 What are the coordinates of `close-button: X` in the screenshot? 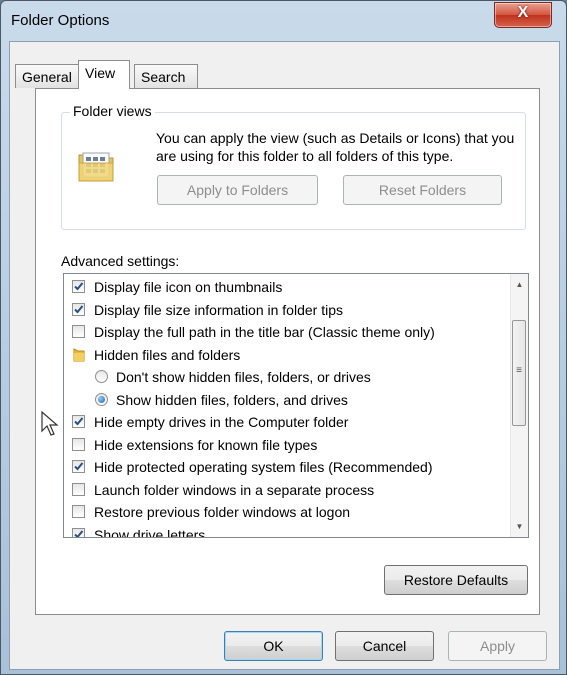 It's located at (523, 15).